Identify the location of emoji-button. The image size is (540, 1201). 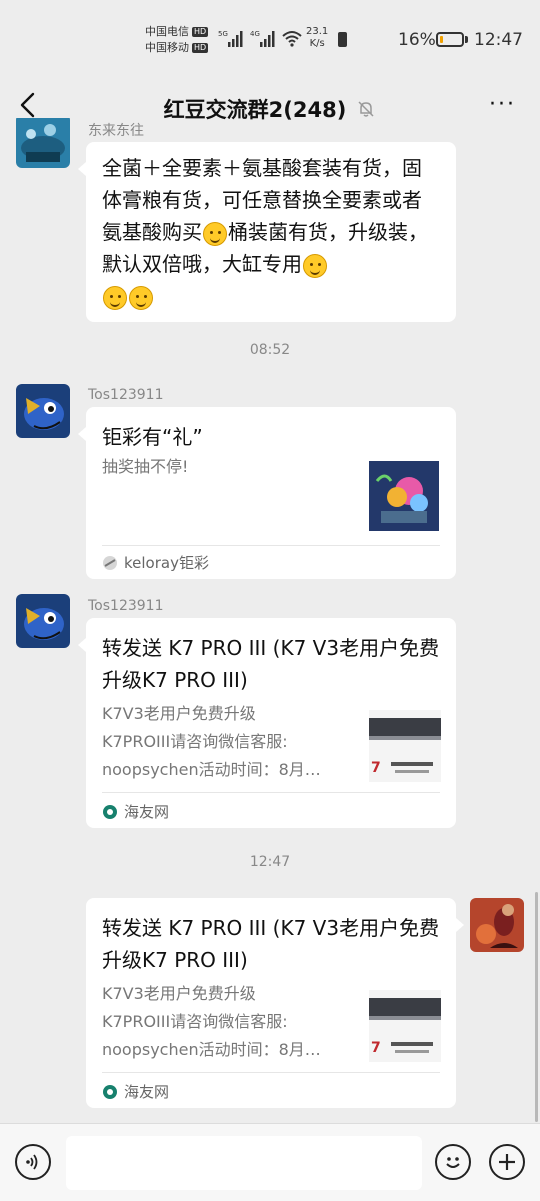
(453, 1162).